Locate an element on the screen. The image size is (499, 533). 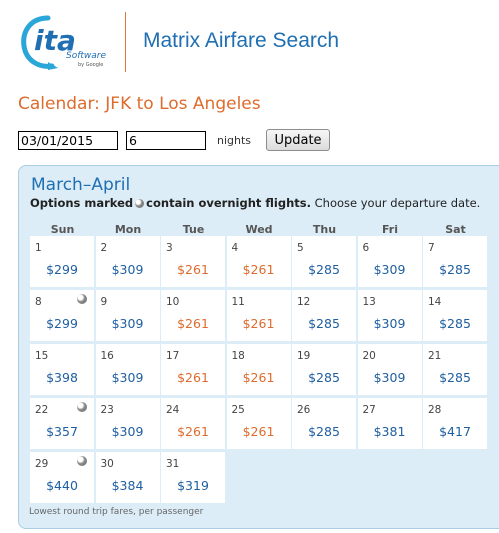
options-legend-rest: Choose your departure date. is located at coordinates (395, 203).